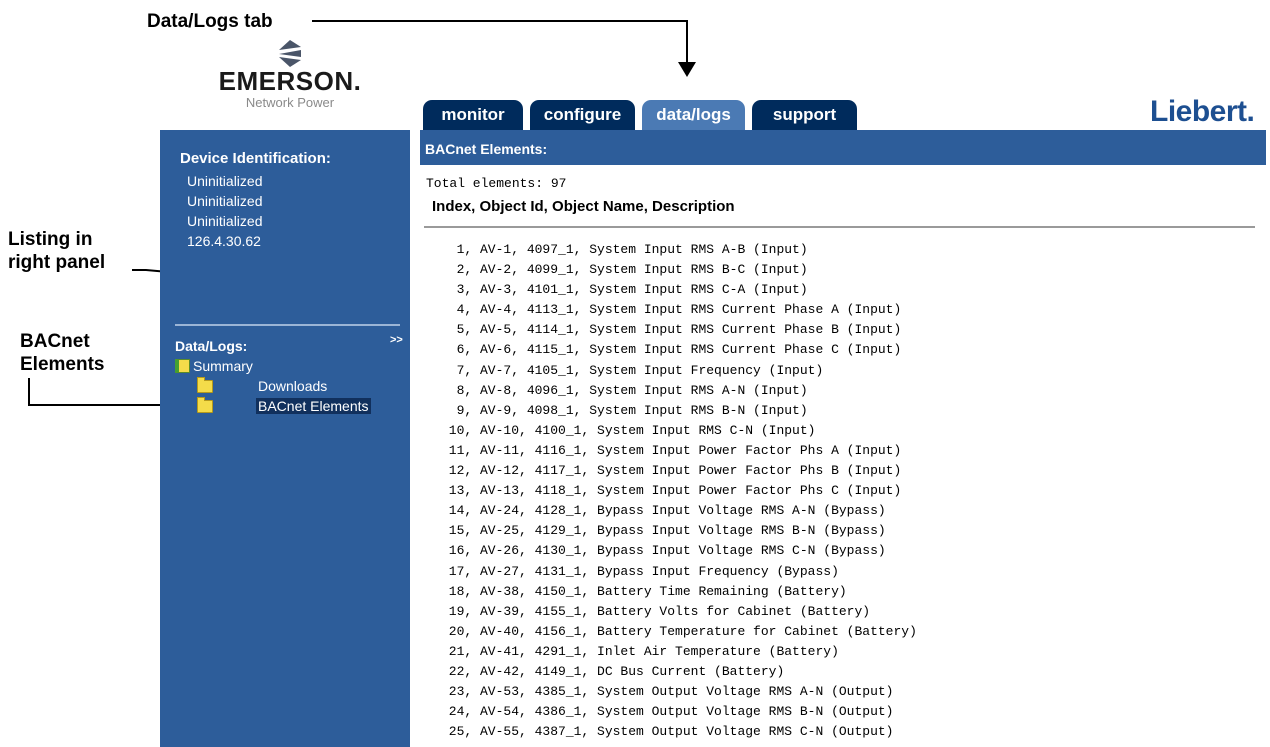 Image resolution: width=1270 pixels, height=747 pixels. I want to click on device-identification-title: Device Identification:, so click(255, 158).